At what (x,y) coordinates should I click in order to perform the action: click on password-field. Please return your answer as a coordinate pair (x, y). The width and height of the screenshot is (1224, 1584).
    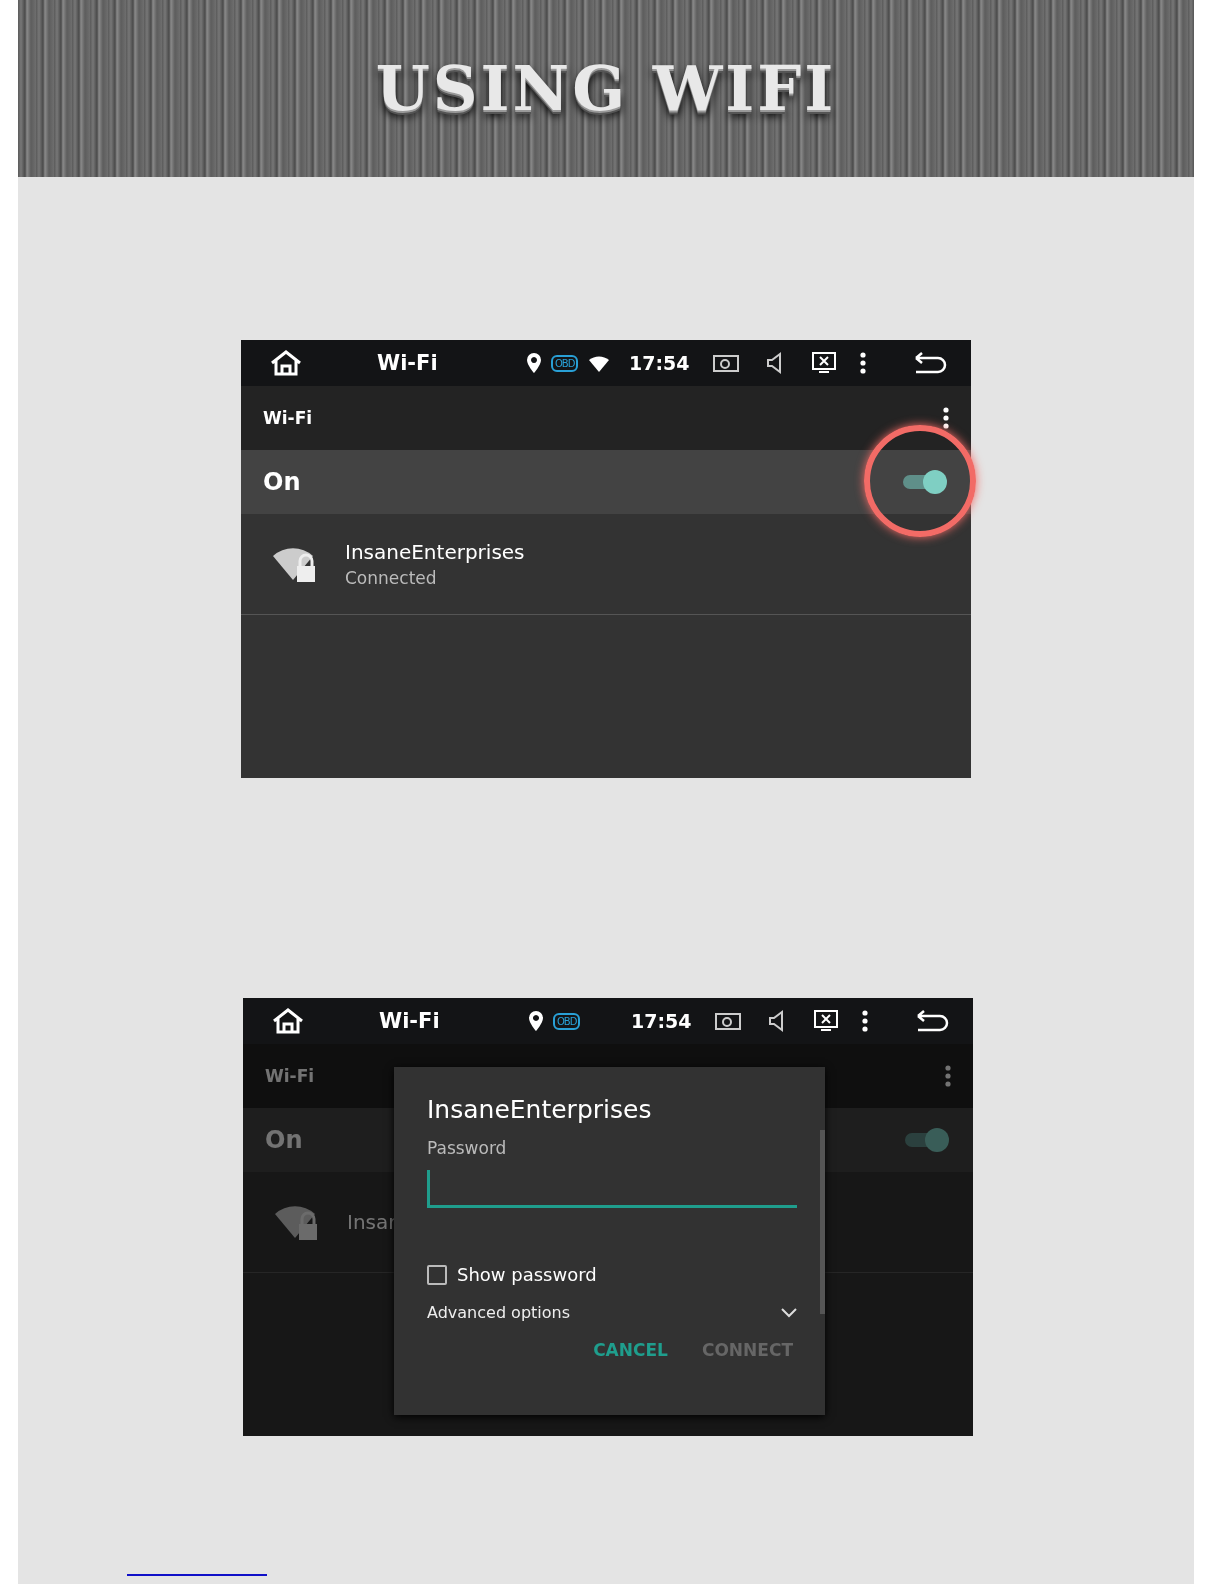
    Looking at the image, I should click on (612, 1189).